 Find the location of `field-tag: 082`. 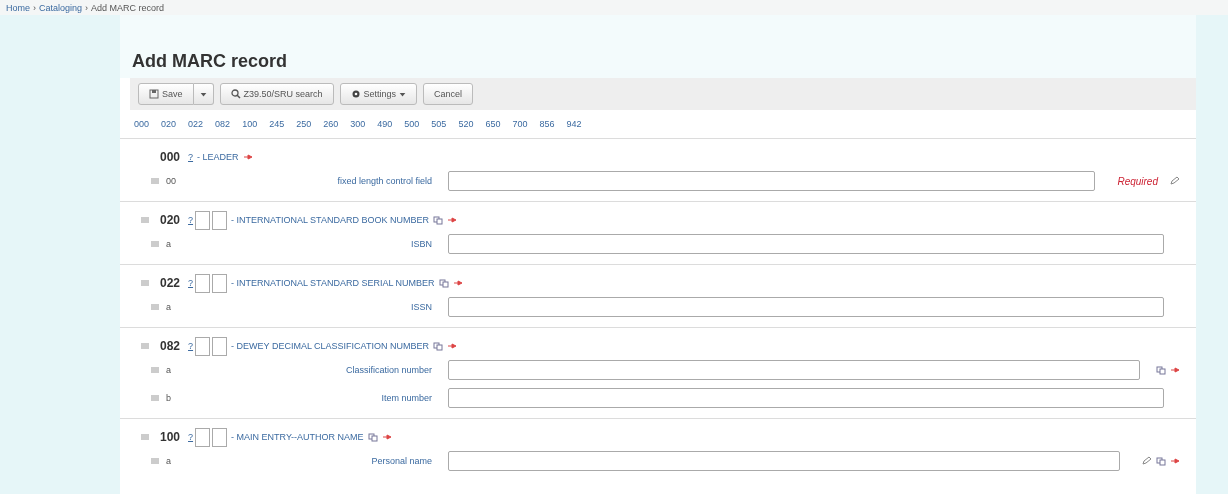

field-tag: 082 is located at coordinates (170, 346).